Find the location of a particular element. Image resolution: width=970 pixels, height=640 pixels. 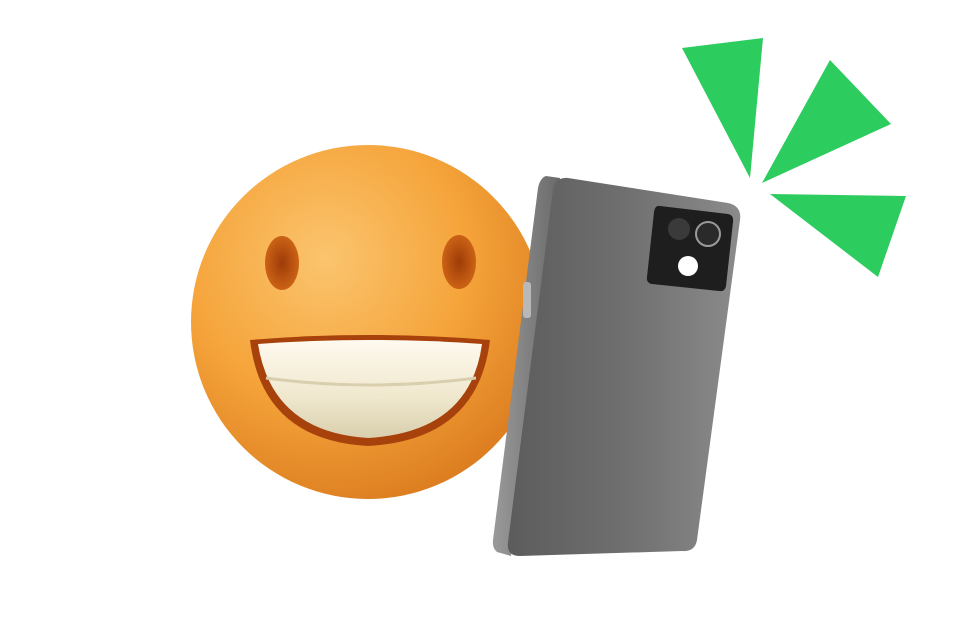

side-button is located at coordinates (527, 300).